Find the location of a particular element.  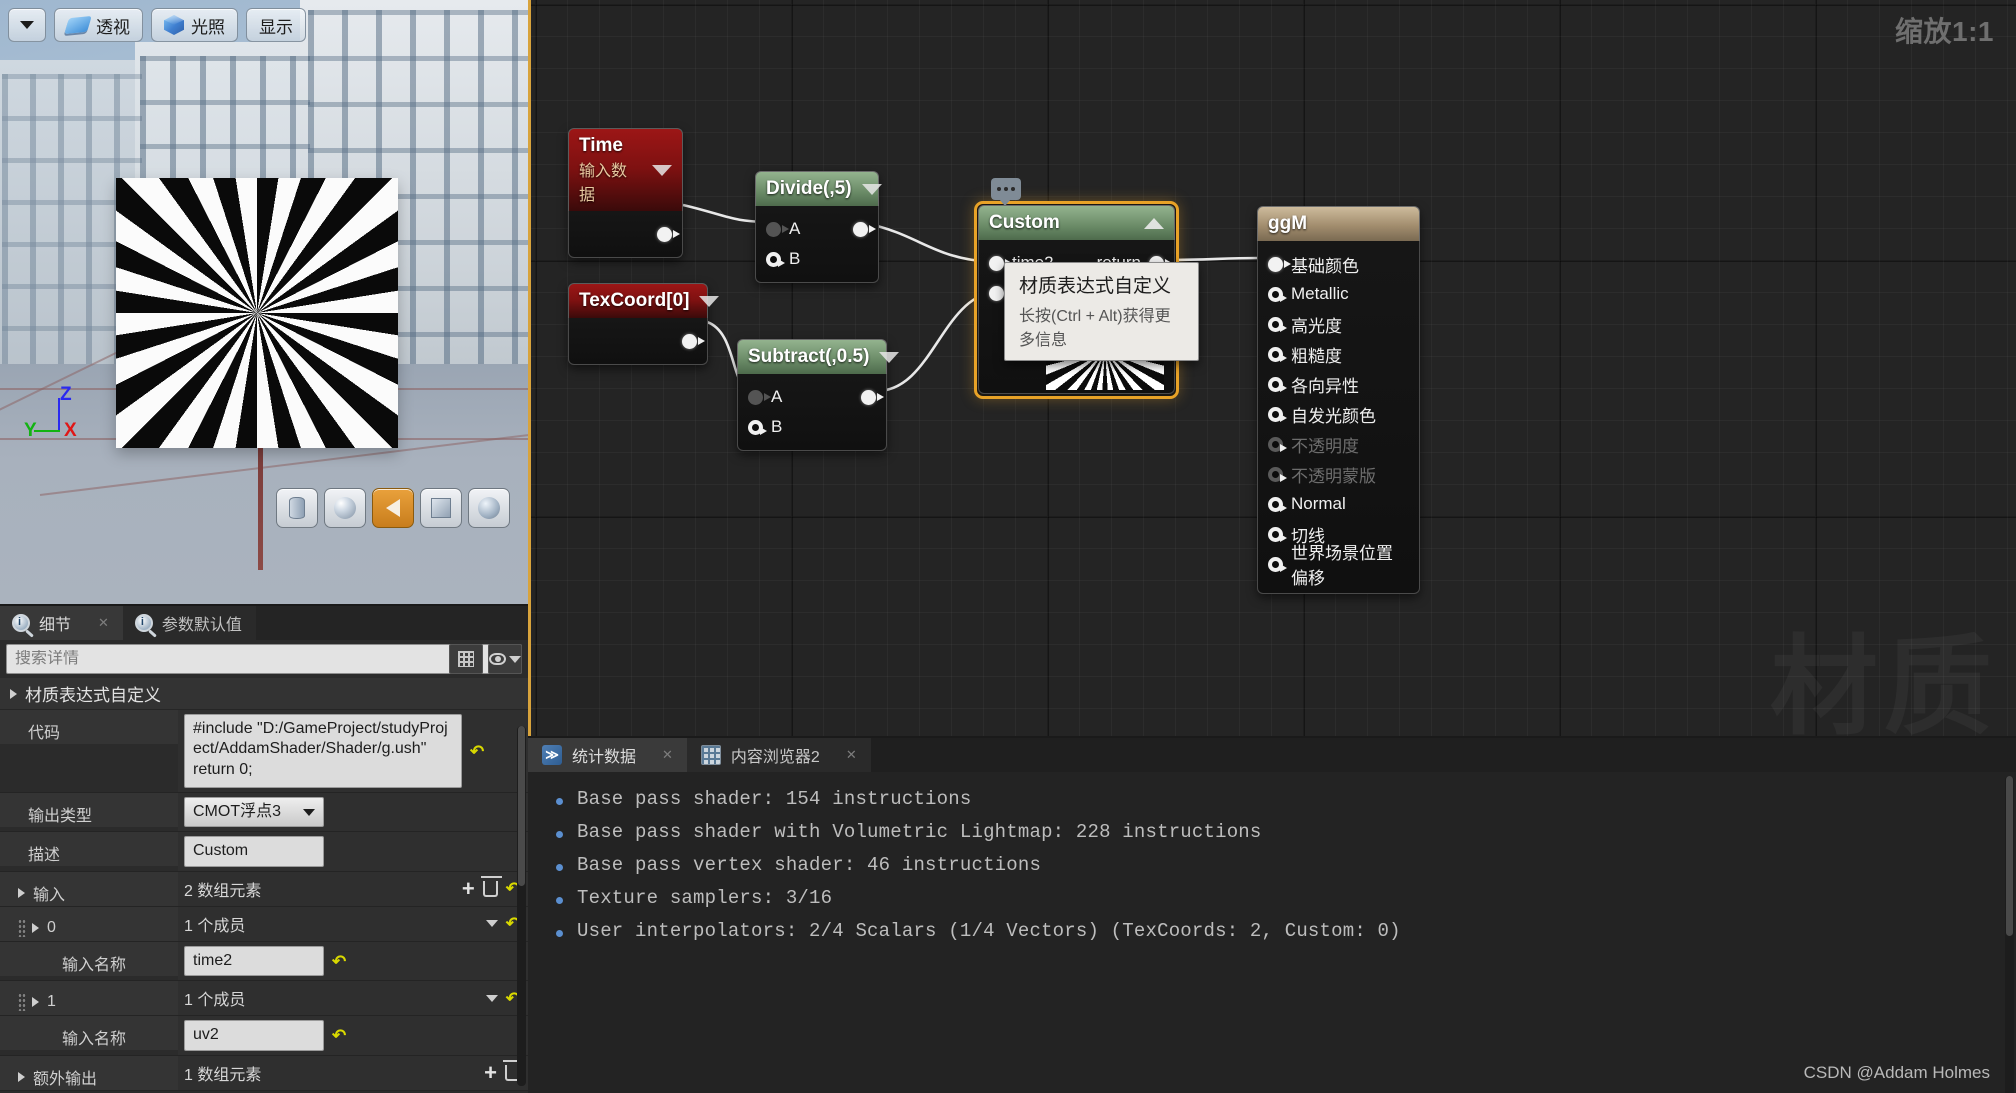

details-scrollbar is located at coordinates (521, 906).